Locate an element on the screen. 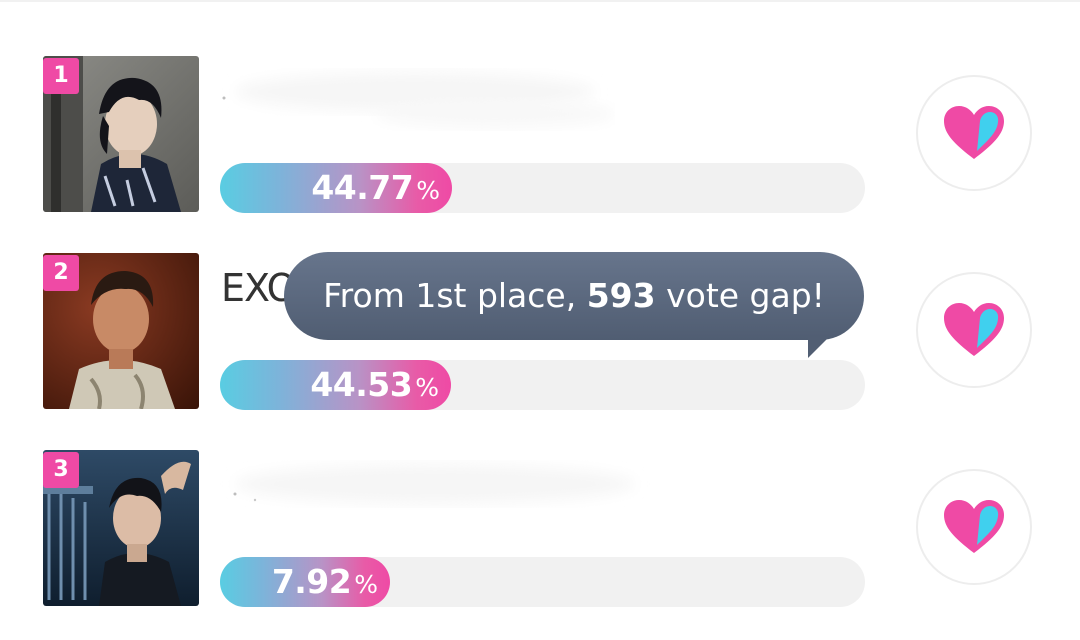  vote-gap-tooltip: From 1st place, 593 vote gap! is located at coordinates (574, 296).